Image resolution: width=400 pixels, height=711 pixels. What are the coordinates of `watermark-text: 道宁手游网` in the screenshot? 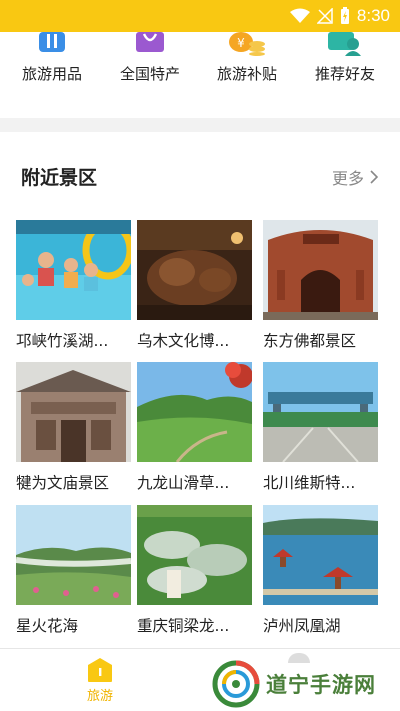 It's located at (321, 685).